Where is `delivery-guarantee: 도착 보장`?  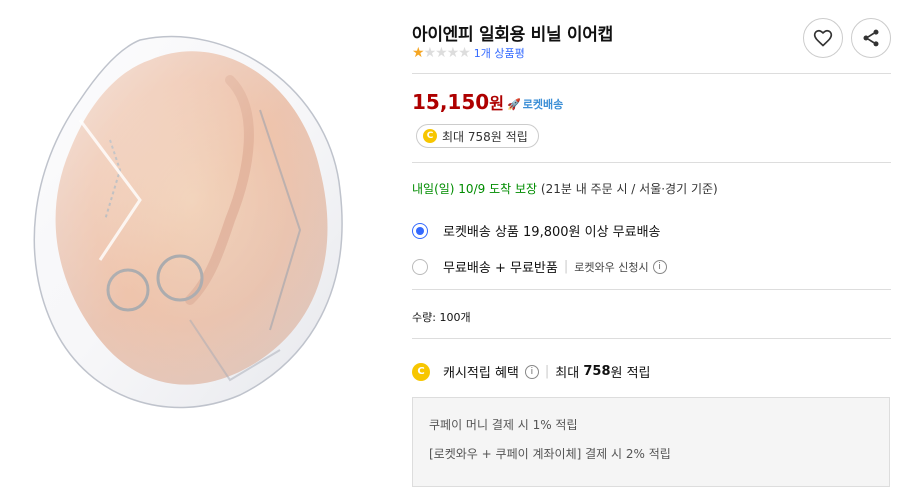 delivery-guarantee: 도착 보장 is located at coordinates (513, 189).